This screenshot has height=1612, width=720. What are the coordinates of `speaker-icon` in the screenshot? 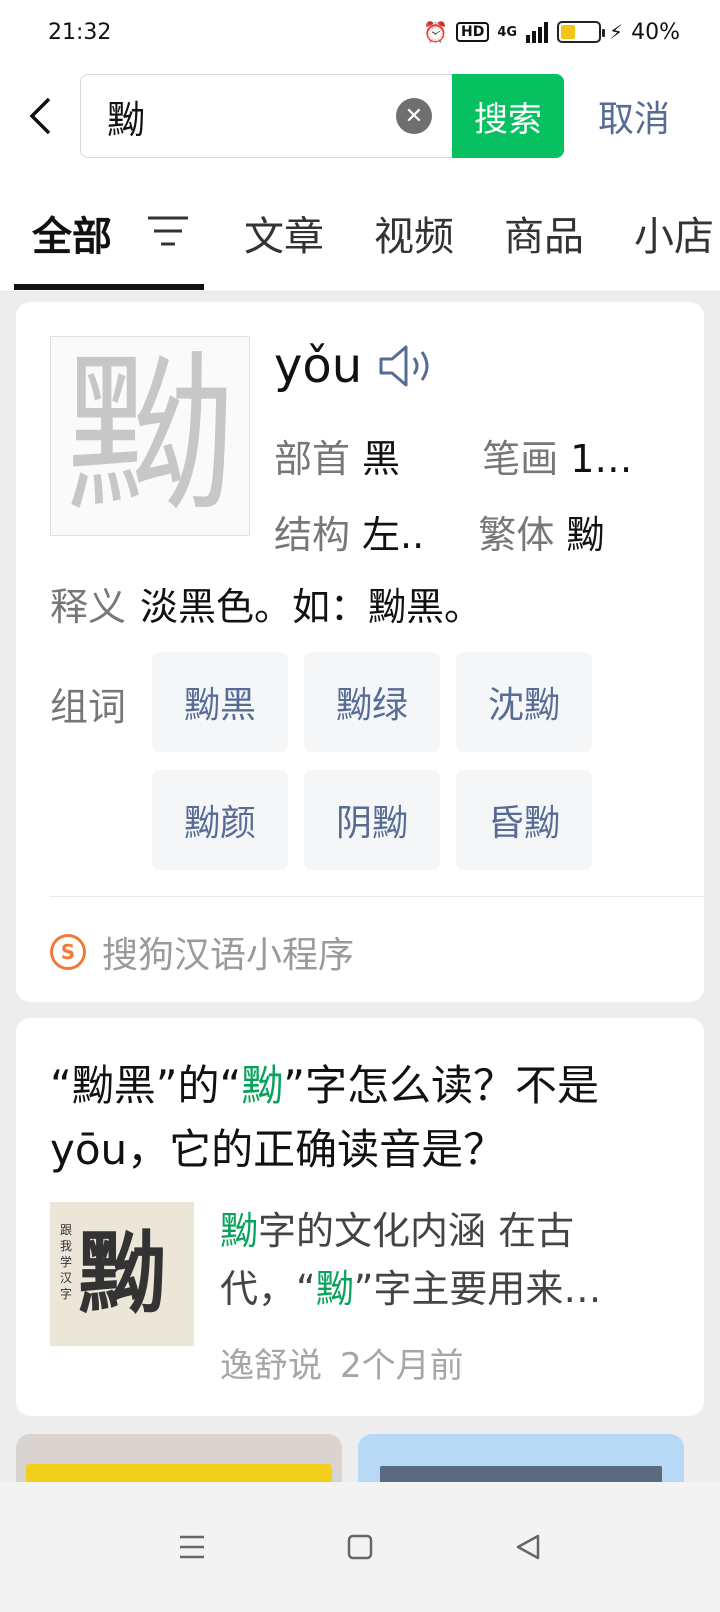 It's located at (407, 366).